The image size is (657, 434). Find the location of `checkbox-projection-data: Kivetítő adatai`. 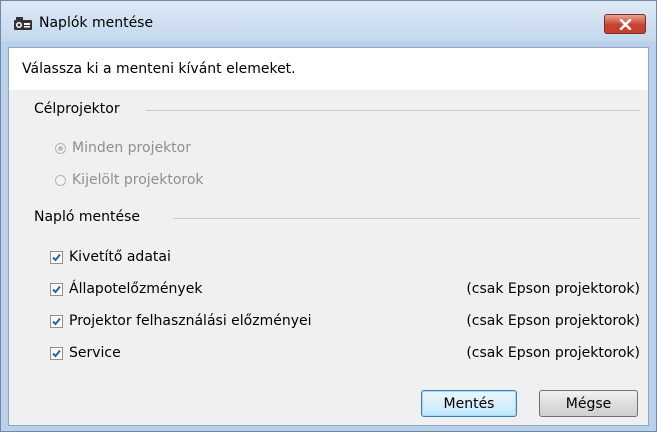

checkbox-projection-data: Kivetítő adatai is located at coordinates (110, 257).